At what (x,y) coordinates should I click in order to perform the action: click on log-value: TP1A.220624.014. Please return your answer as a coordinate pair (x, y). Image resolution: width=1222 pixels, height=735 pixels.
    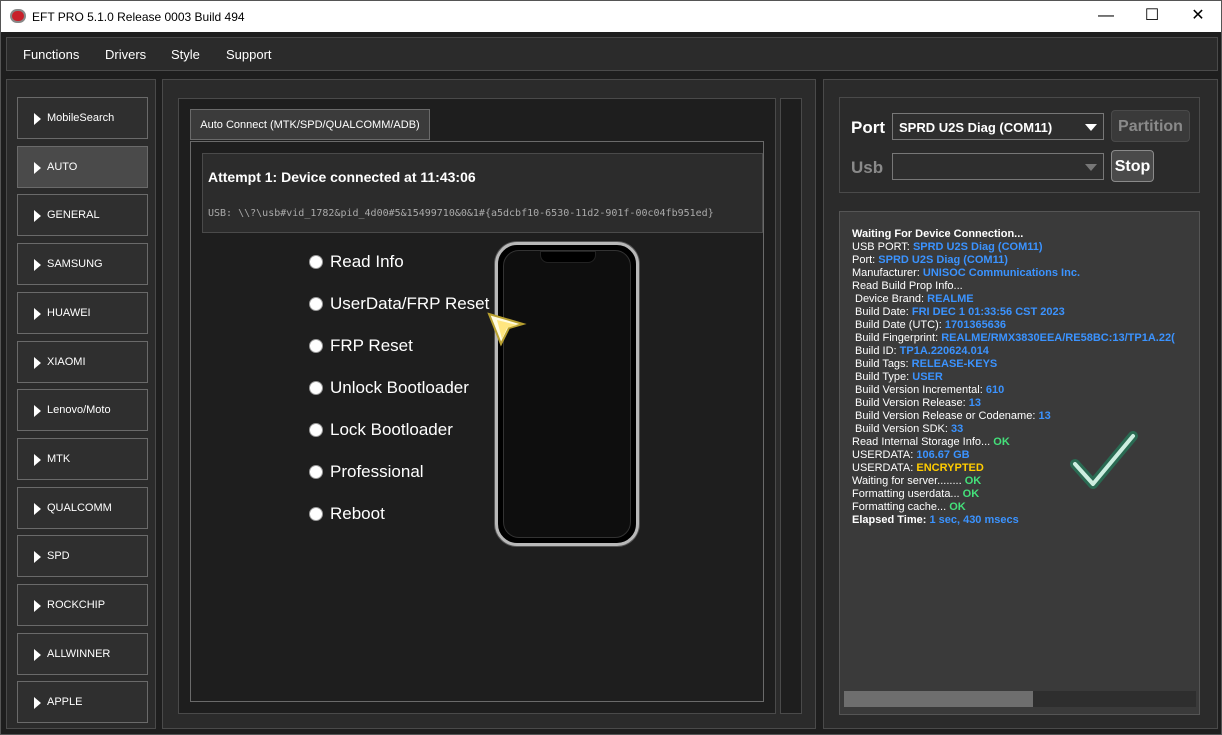
    Looking at the image, I should click on (944, 351).